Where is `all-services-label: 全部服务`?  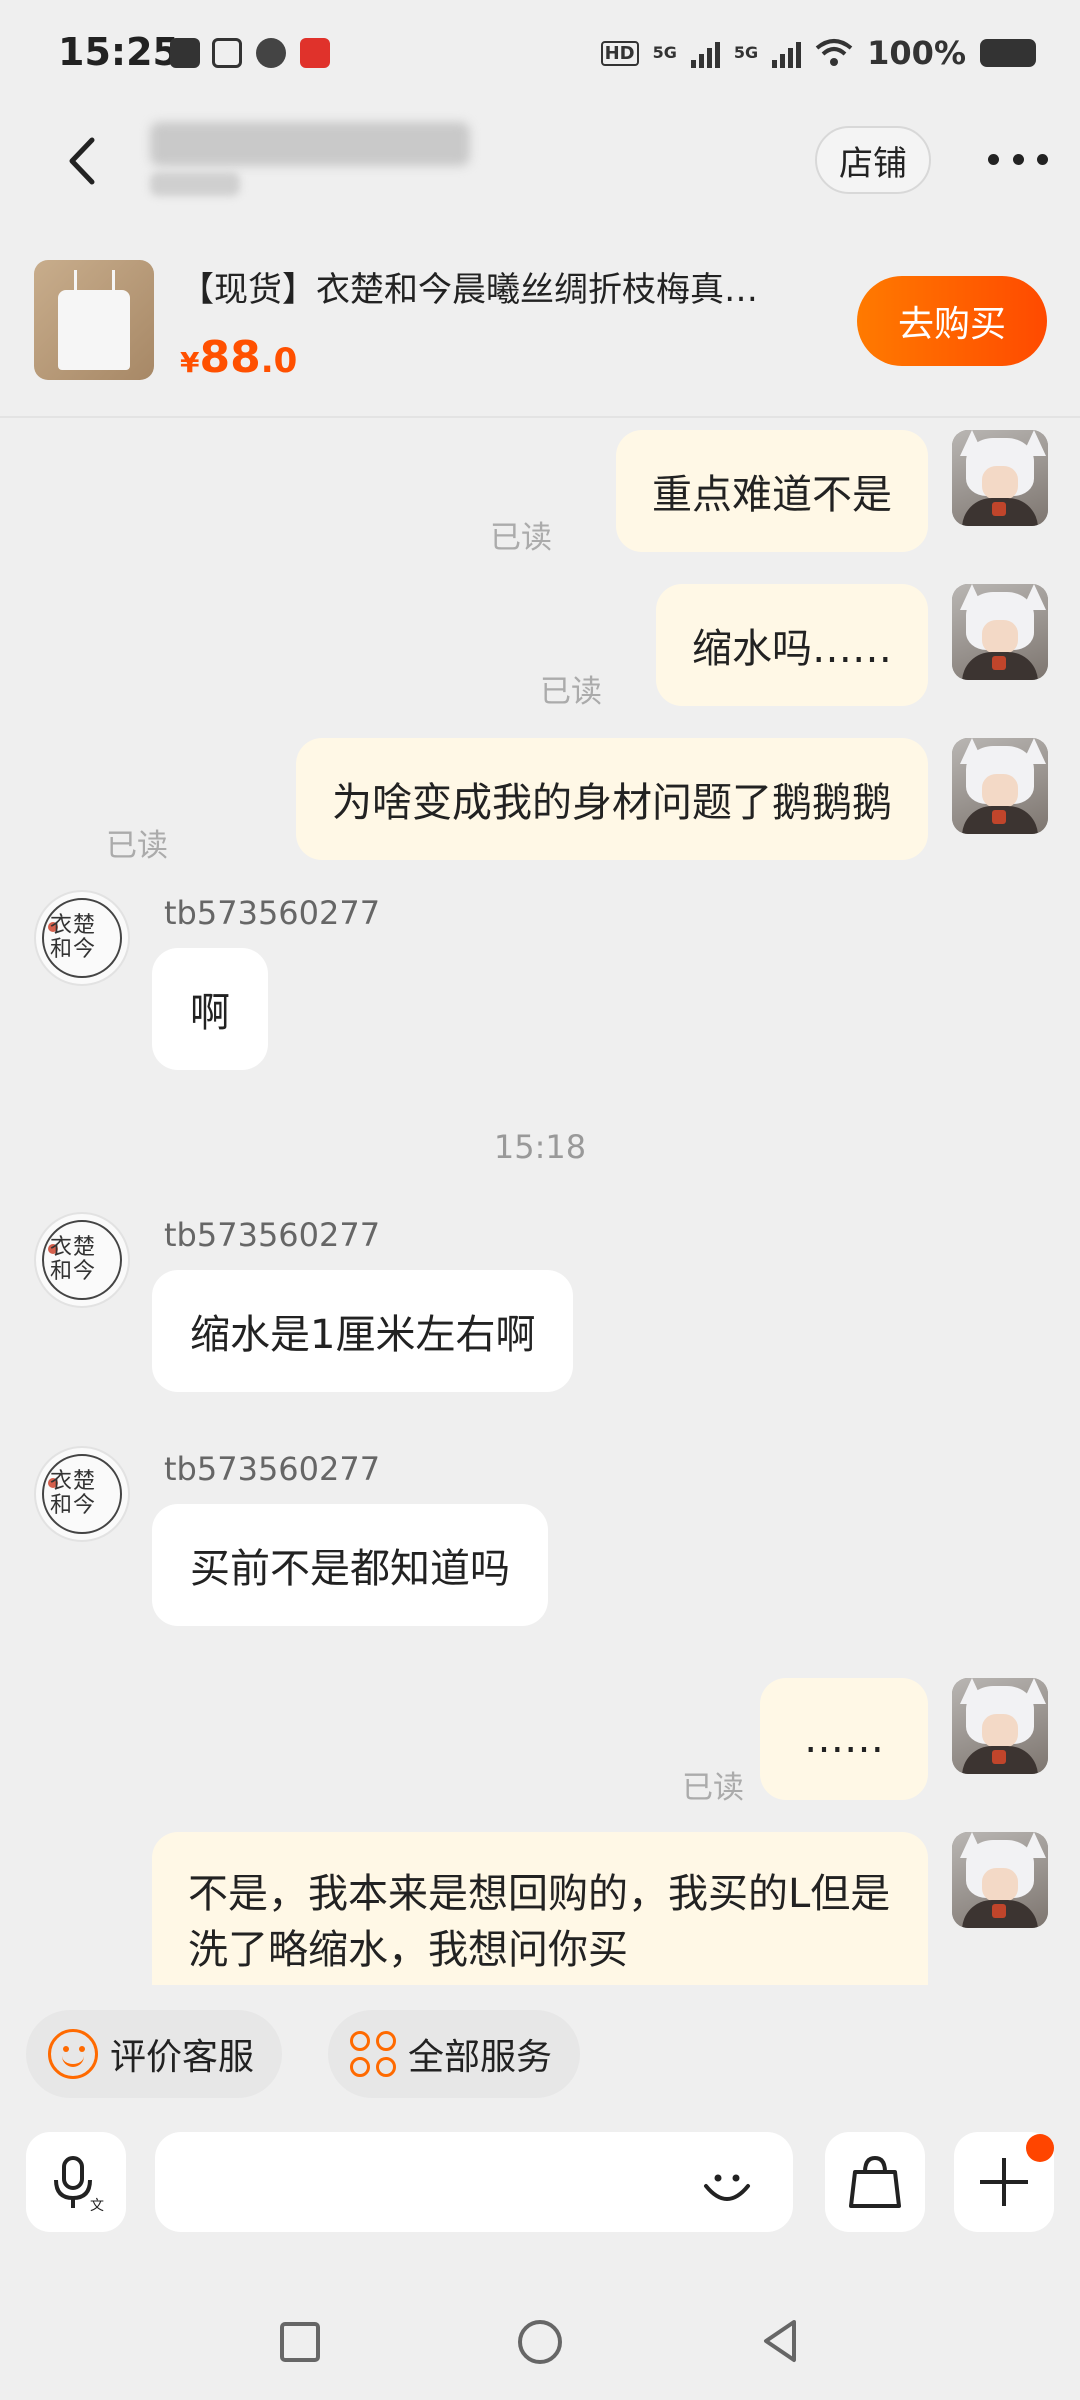 all-services-label: 全部服务 is located at coordinates (480, 2057).